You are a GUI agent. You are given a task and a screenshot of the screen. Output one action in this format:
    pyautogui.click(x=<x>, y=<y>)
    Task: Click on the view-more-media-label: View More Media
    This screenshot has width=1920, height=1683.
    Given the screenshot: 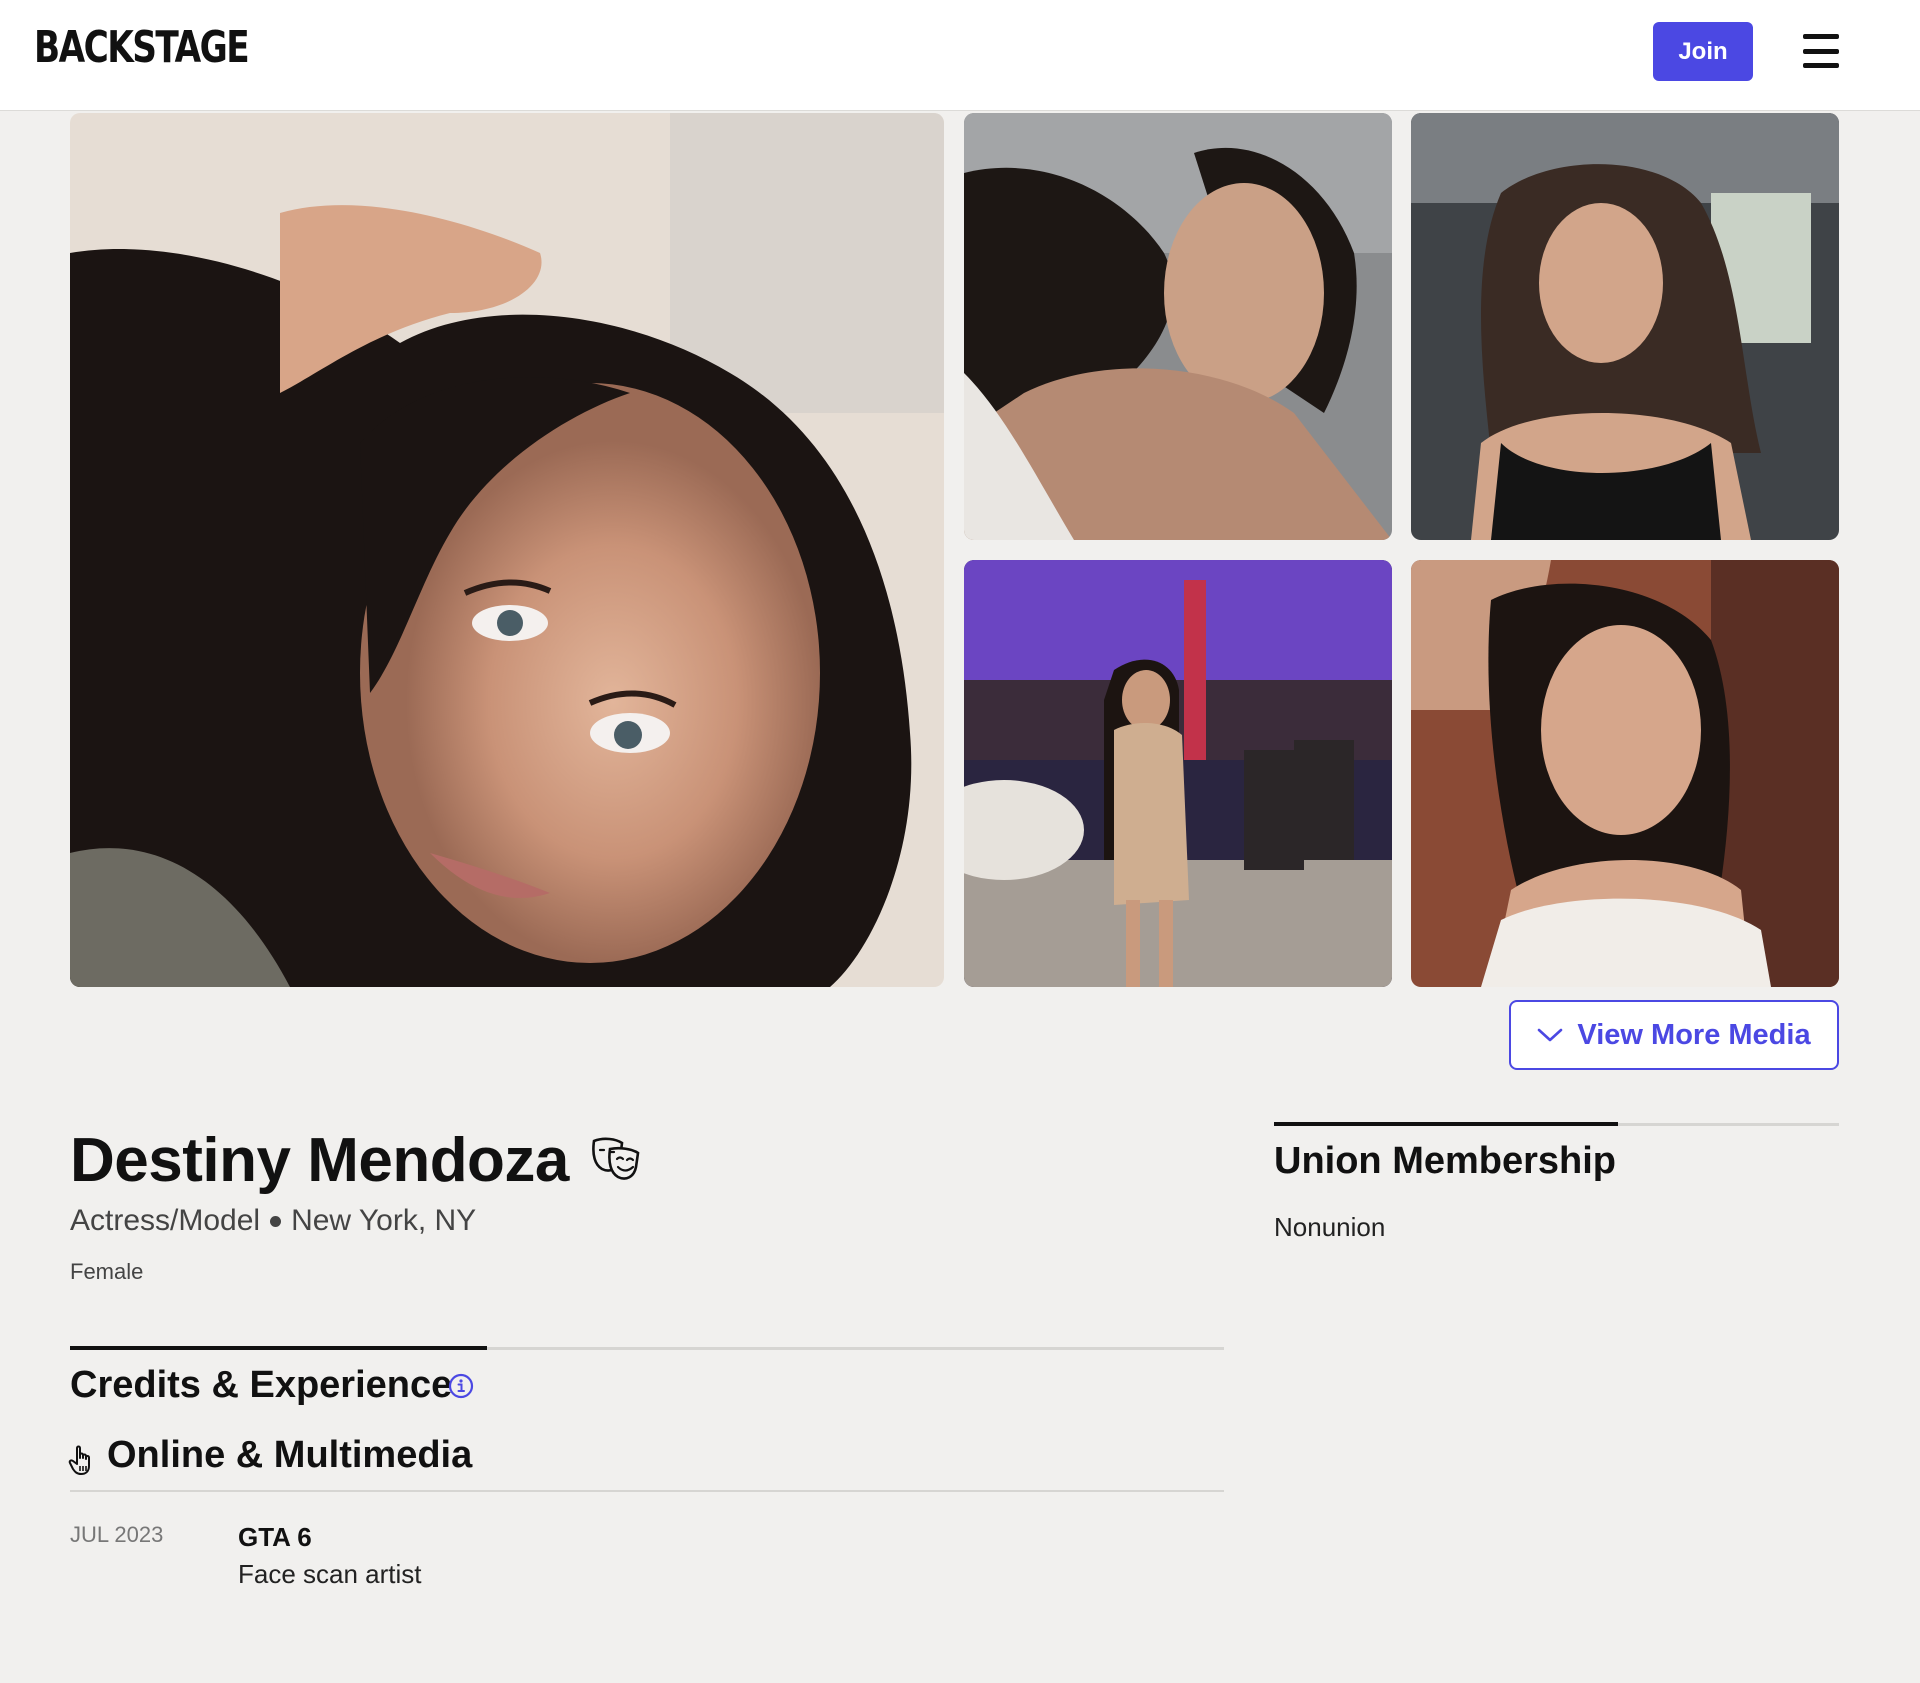 What is the action you would take?
    pyautogui.click(x=1694, y=1034)
    